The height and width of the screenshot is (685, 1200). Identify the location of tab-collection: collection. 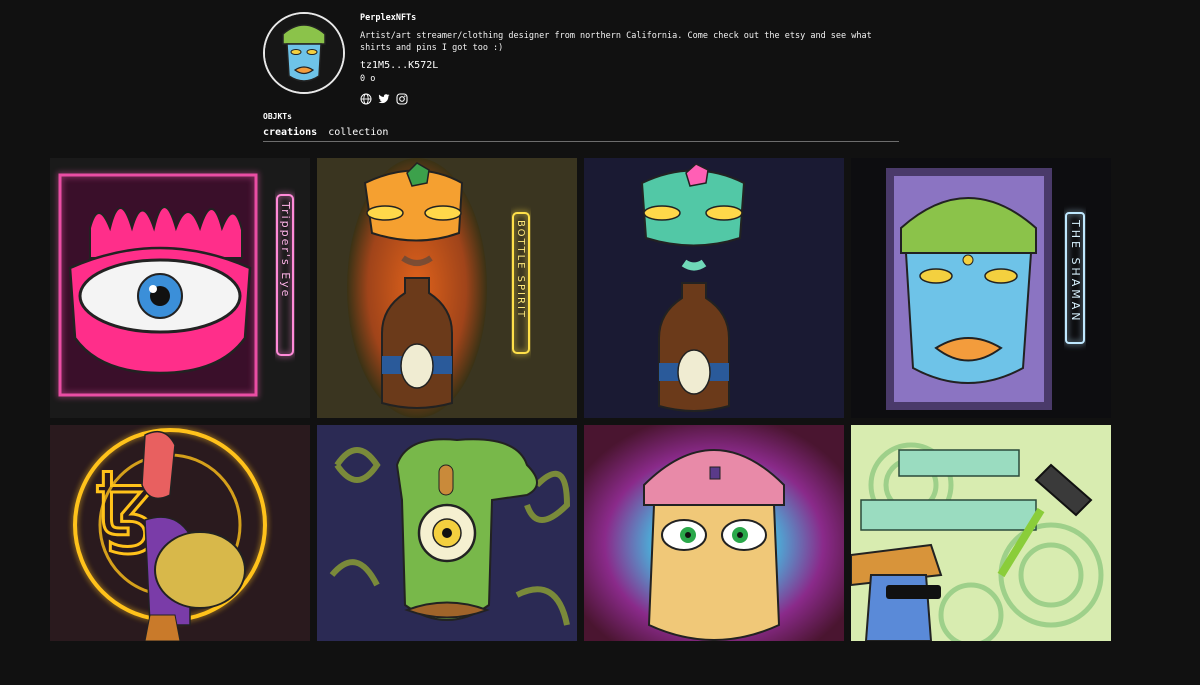
(358, 132).